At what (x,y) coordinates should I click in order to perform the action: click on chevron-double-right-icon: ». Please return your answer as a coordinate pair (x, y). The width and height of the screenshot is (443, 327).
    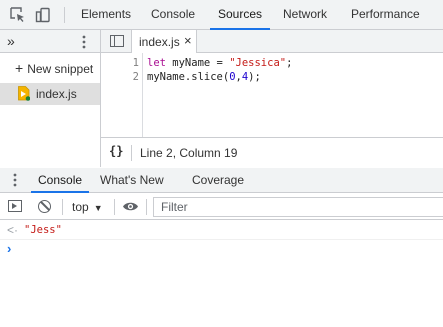
    Looking at the image, I should click on (11, 41).